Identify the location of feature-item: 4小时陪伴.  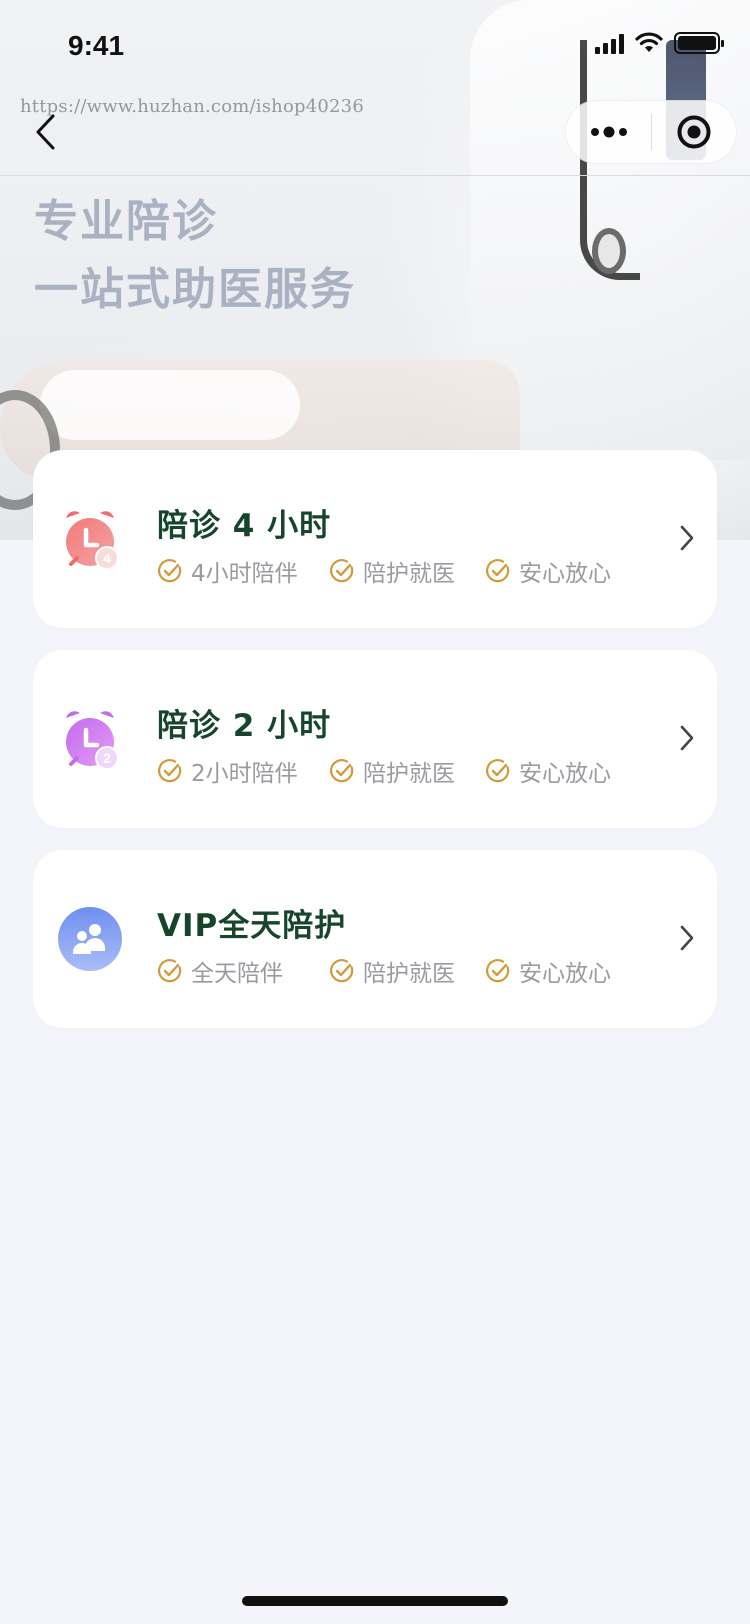
(230, 571).